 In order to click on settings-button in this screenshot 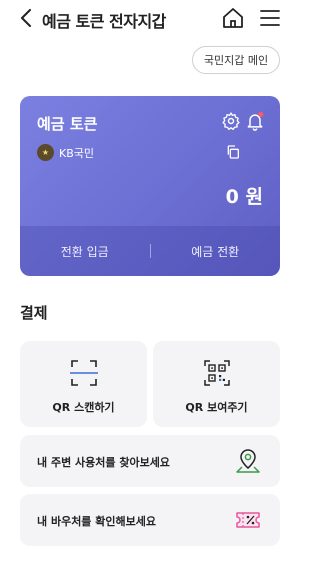, I will do `click(231, 121)`.